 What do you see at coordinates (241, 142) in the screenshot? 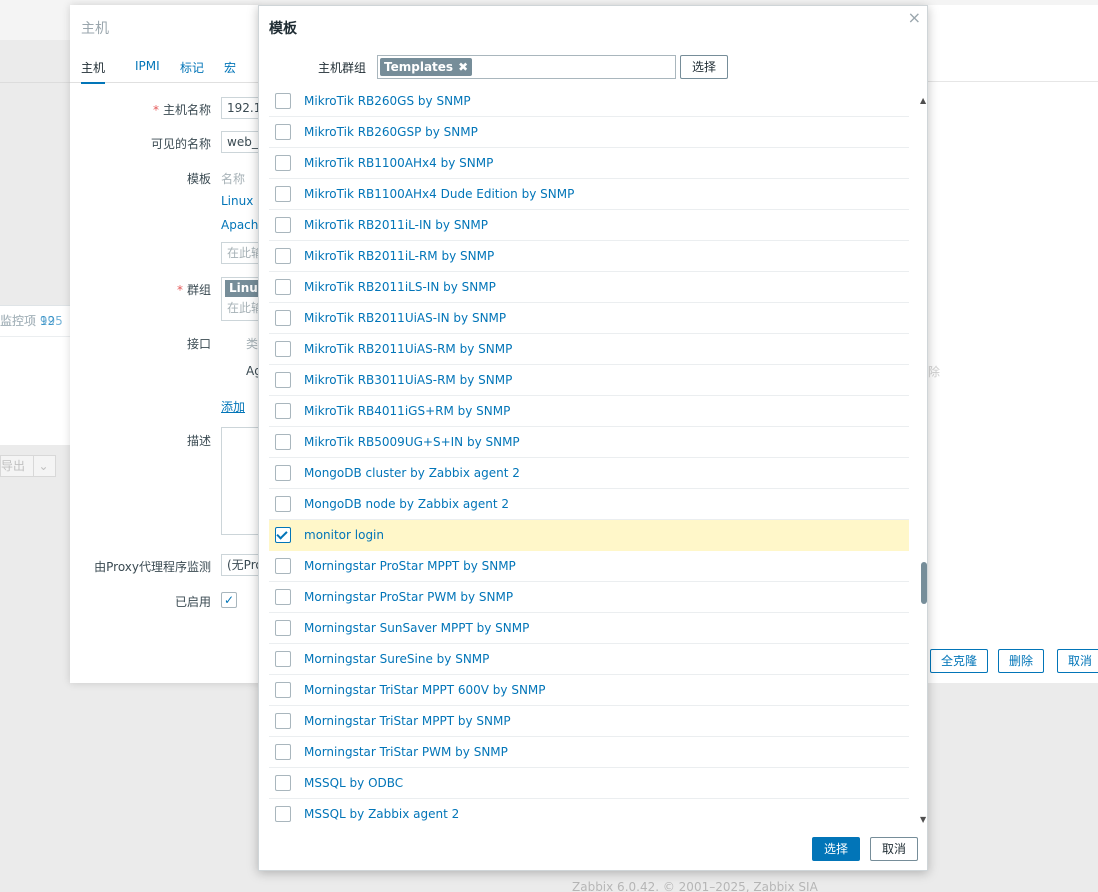
I see `visible-name-field: web_` at bounding box center [241, 142].